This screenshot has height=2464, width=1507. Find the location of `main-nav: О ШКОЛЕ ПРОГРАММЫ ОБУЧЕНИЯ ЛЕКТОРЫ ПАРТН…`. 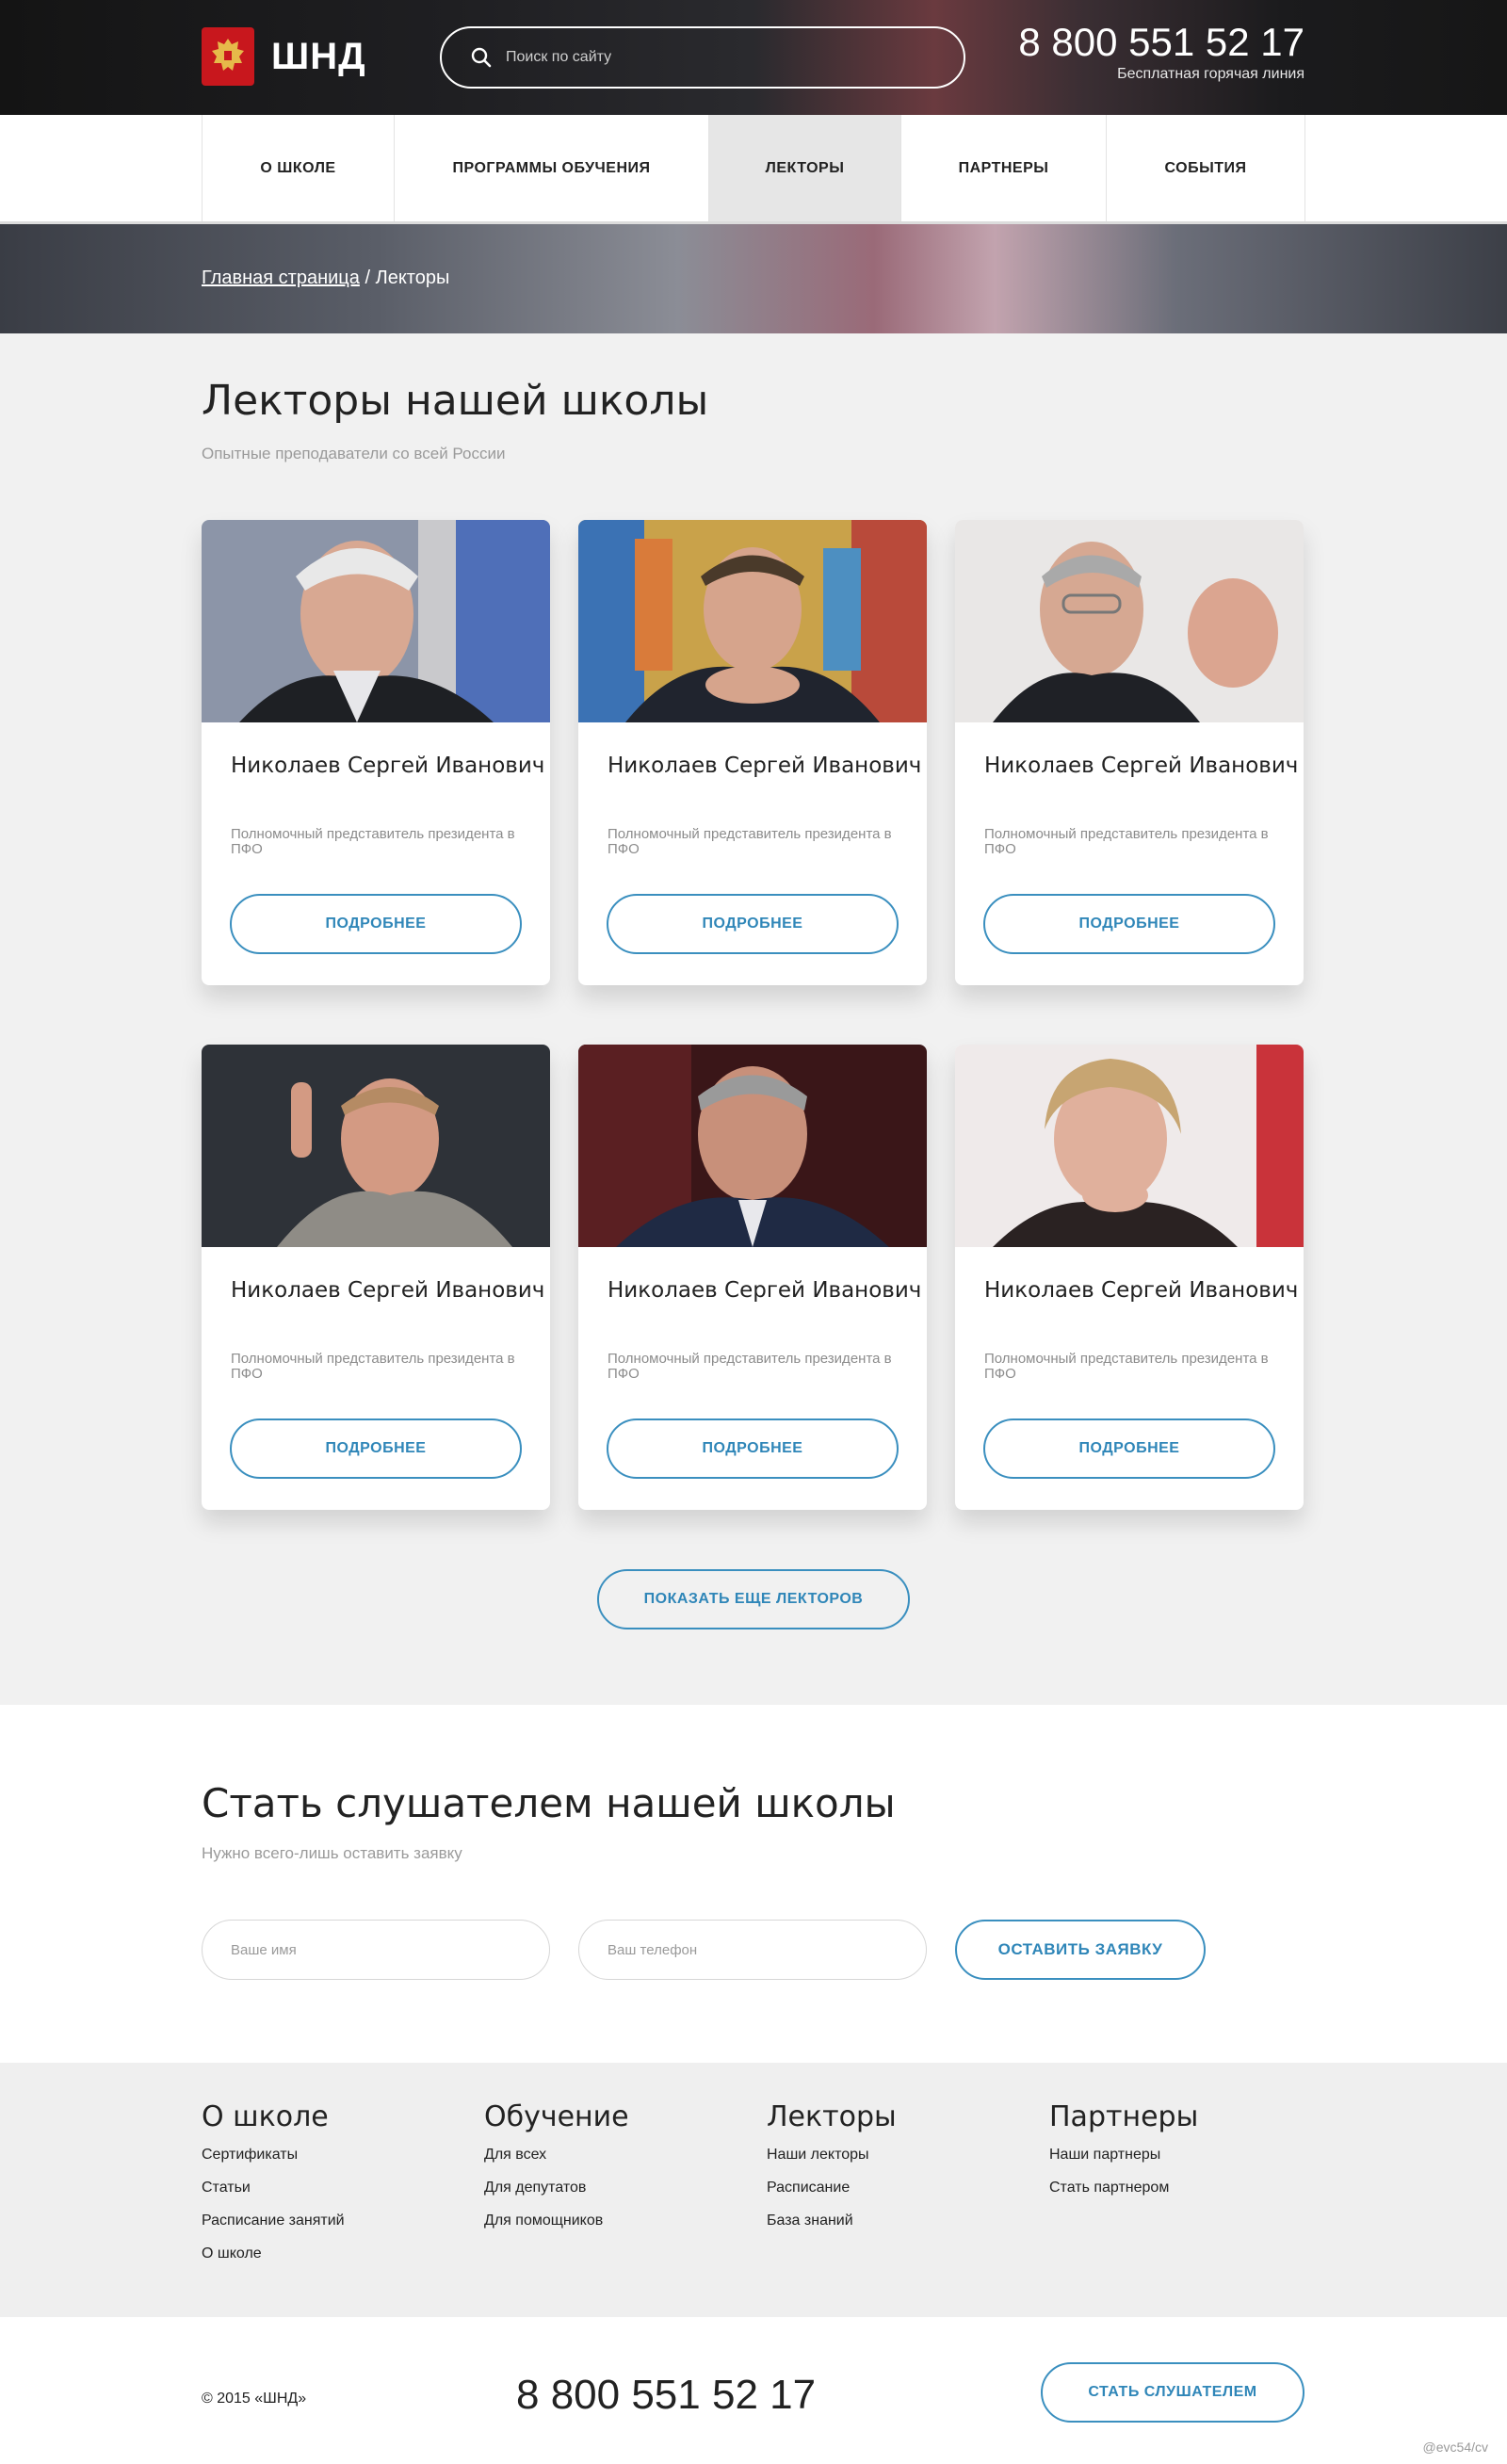

main-nav: О ШКОЛЕ ПРОГРАММЫ ОБУЧЕНИЯ ЛЕКТОРЫ ПАРТН… is located at coordinates (753, 169).